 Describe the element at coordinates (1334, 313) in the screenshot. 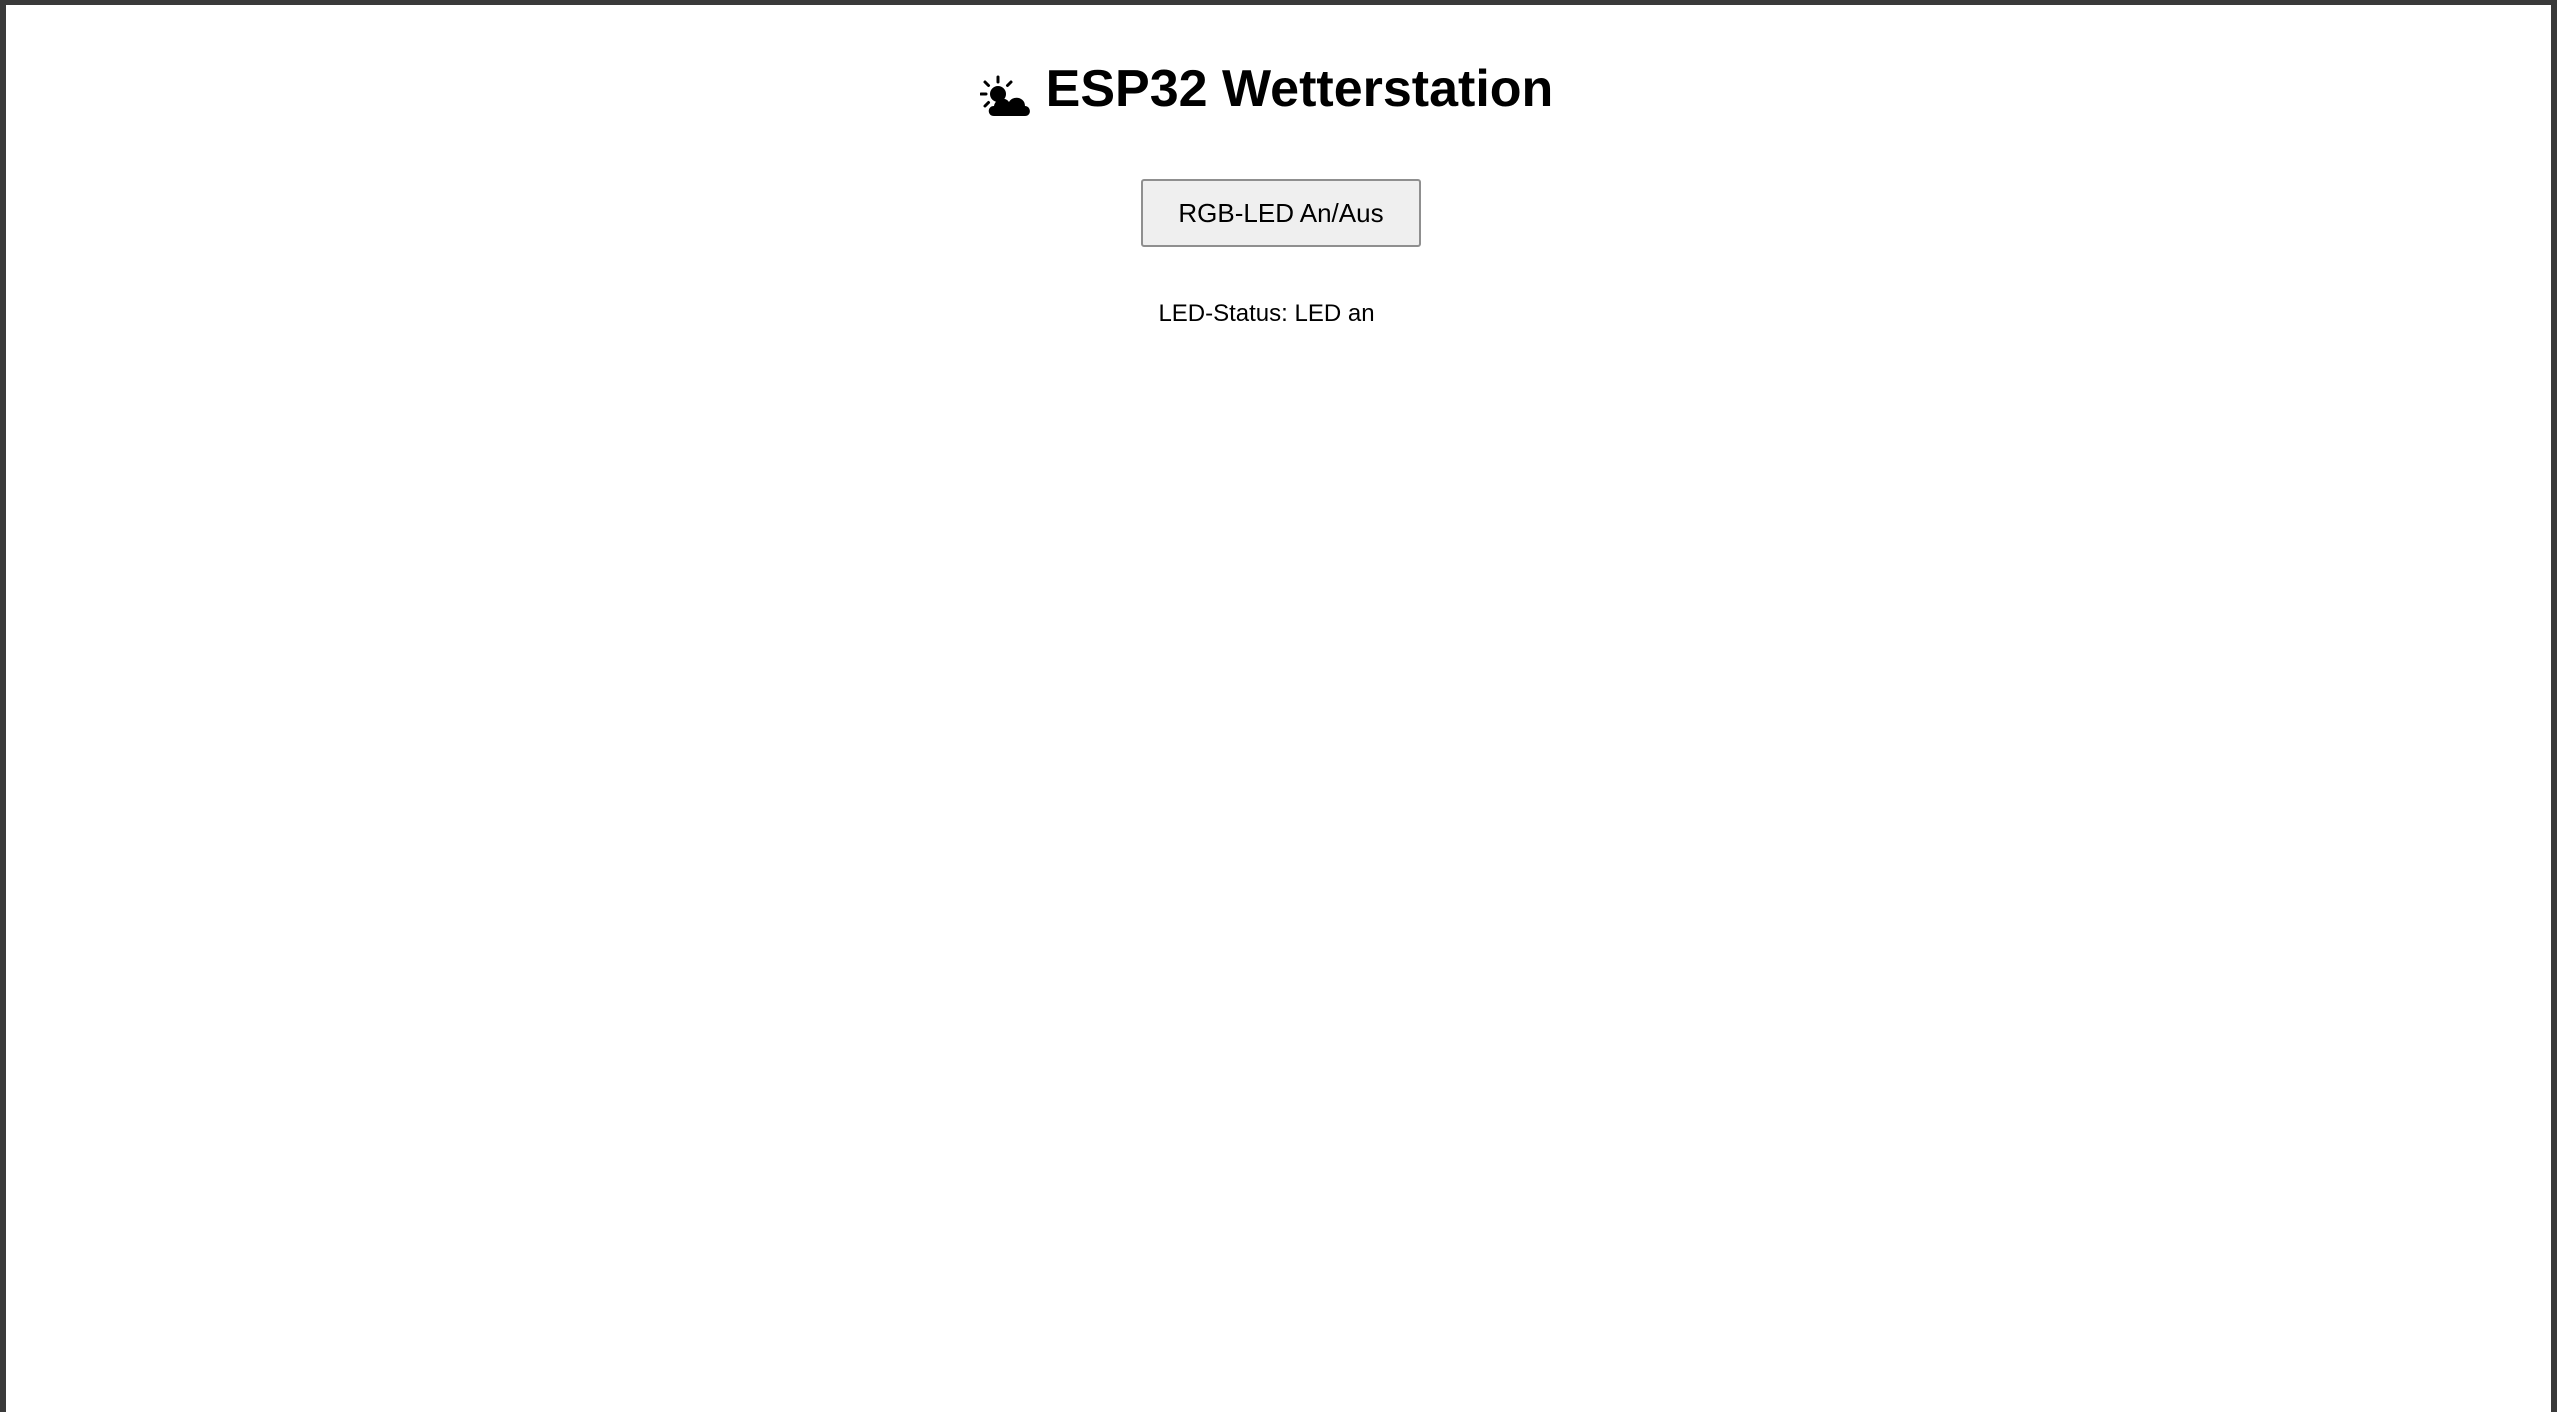

I see `led-status-value: LED an` at that location.